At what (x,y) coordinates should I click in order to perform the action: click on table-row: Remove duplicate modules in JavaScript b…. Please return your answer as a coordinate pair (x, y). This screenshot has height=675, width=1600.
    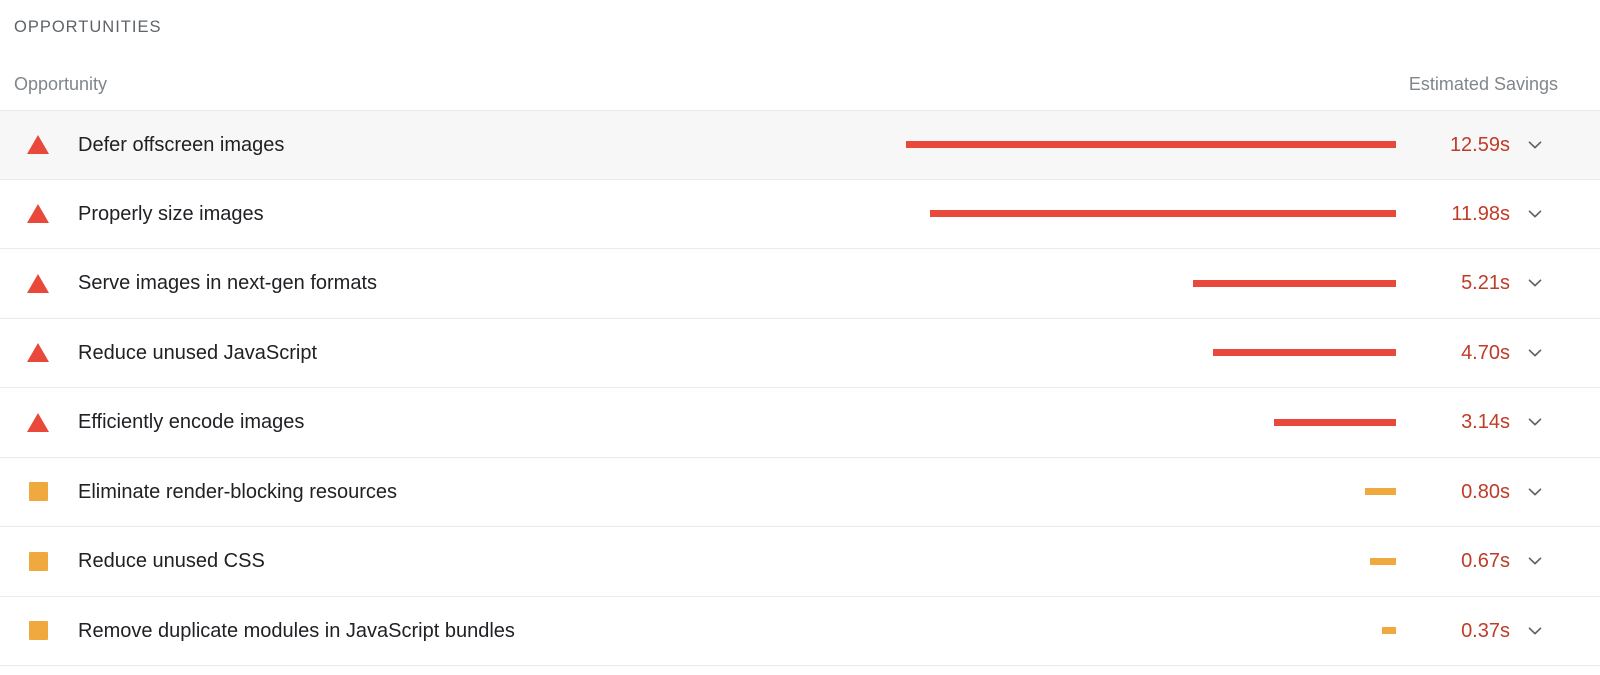
    Looking at the image, I should click on (800, 631).